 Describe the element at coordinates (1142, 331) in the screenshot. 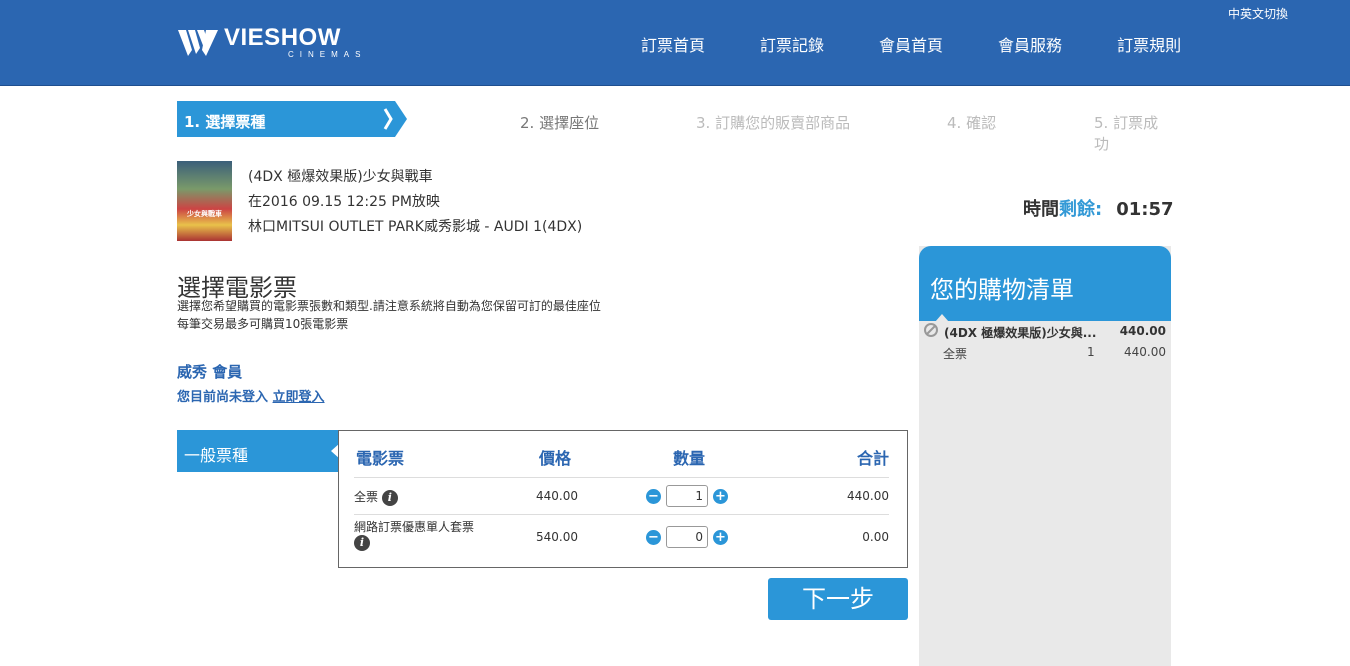

I see `cart-item-price: 440.00` at that location.